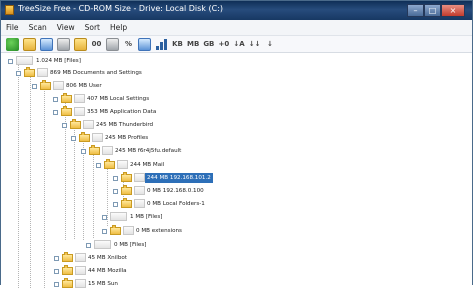  What do you see at coordinates (104, 98) in the screenshot?
I see `tree-row: 407 MB Local Settings` at bounding box center [104, 98].